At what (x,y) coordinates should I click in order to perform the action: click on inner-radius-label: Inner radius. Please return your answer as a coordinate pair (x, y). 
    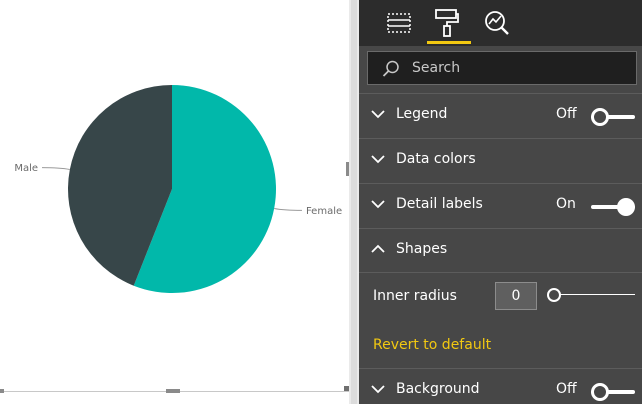
    Looking at the image, I should click on (415, 296).